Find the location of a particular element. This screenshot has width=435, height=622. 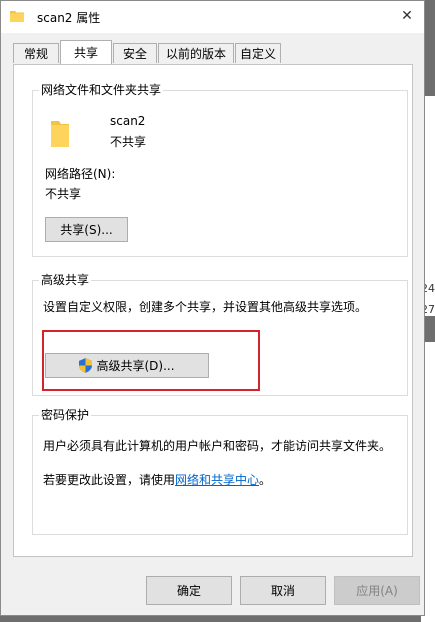

cancel-button: 取消 is located at coordinates (283, 590).